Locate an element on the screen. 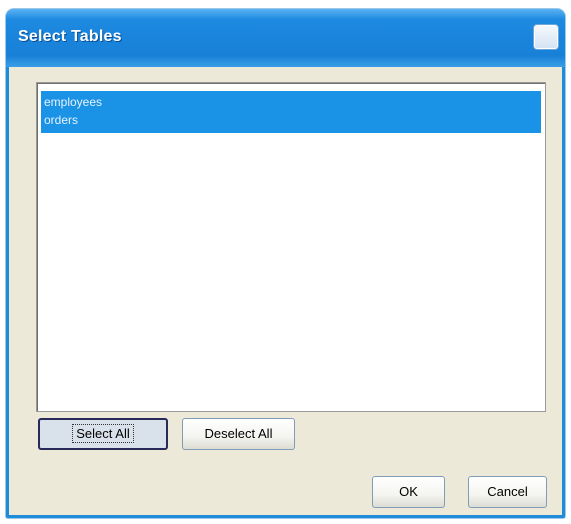  select-all-button: Select All is located at coordinates (103, 434).